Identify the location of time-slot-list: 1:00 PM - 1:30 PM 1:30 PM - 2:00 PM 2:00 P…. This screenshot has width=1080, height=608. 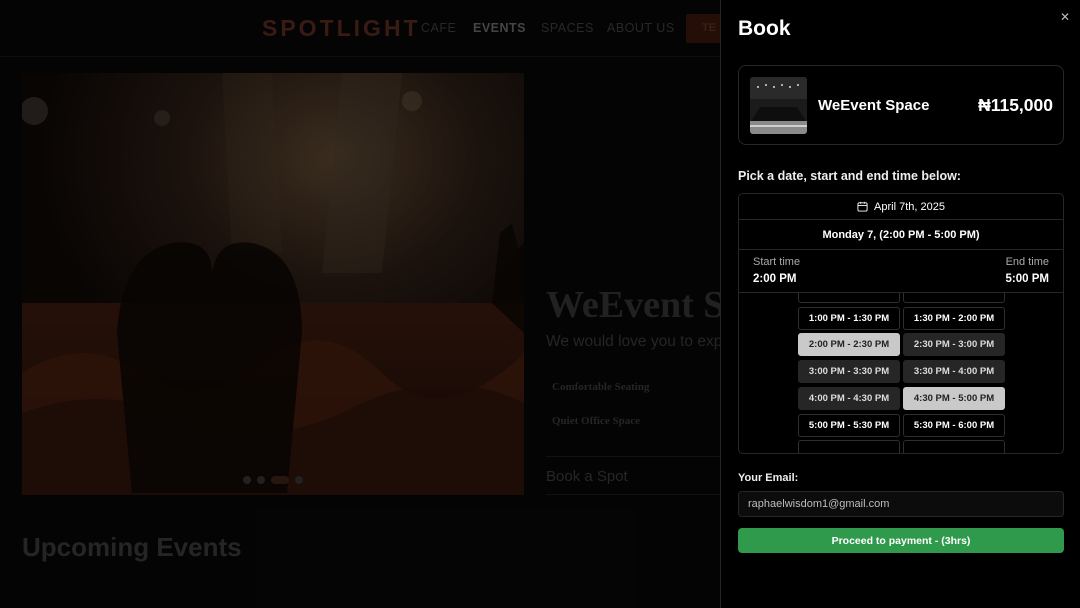
(901, 372).